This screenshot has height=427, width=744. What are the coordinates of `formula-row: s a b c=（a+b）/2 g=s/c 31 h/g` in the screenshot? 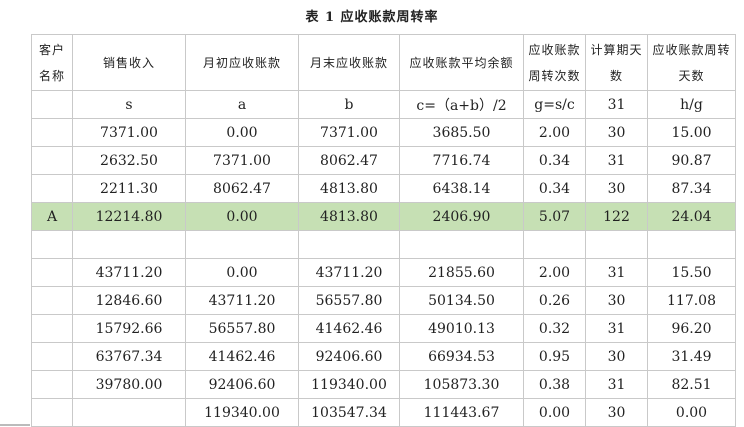 It's located at (383, 104).